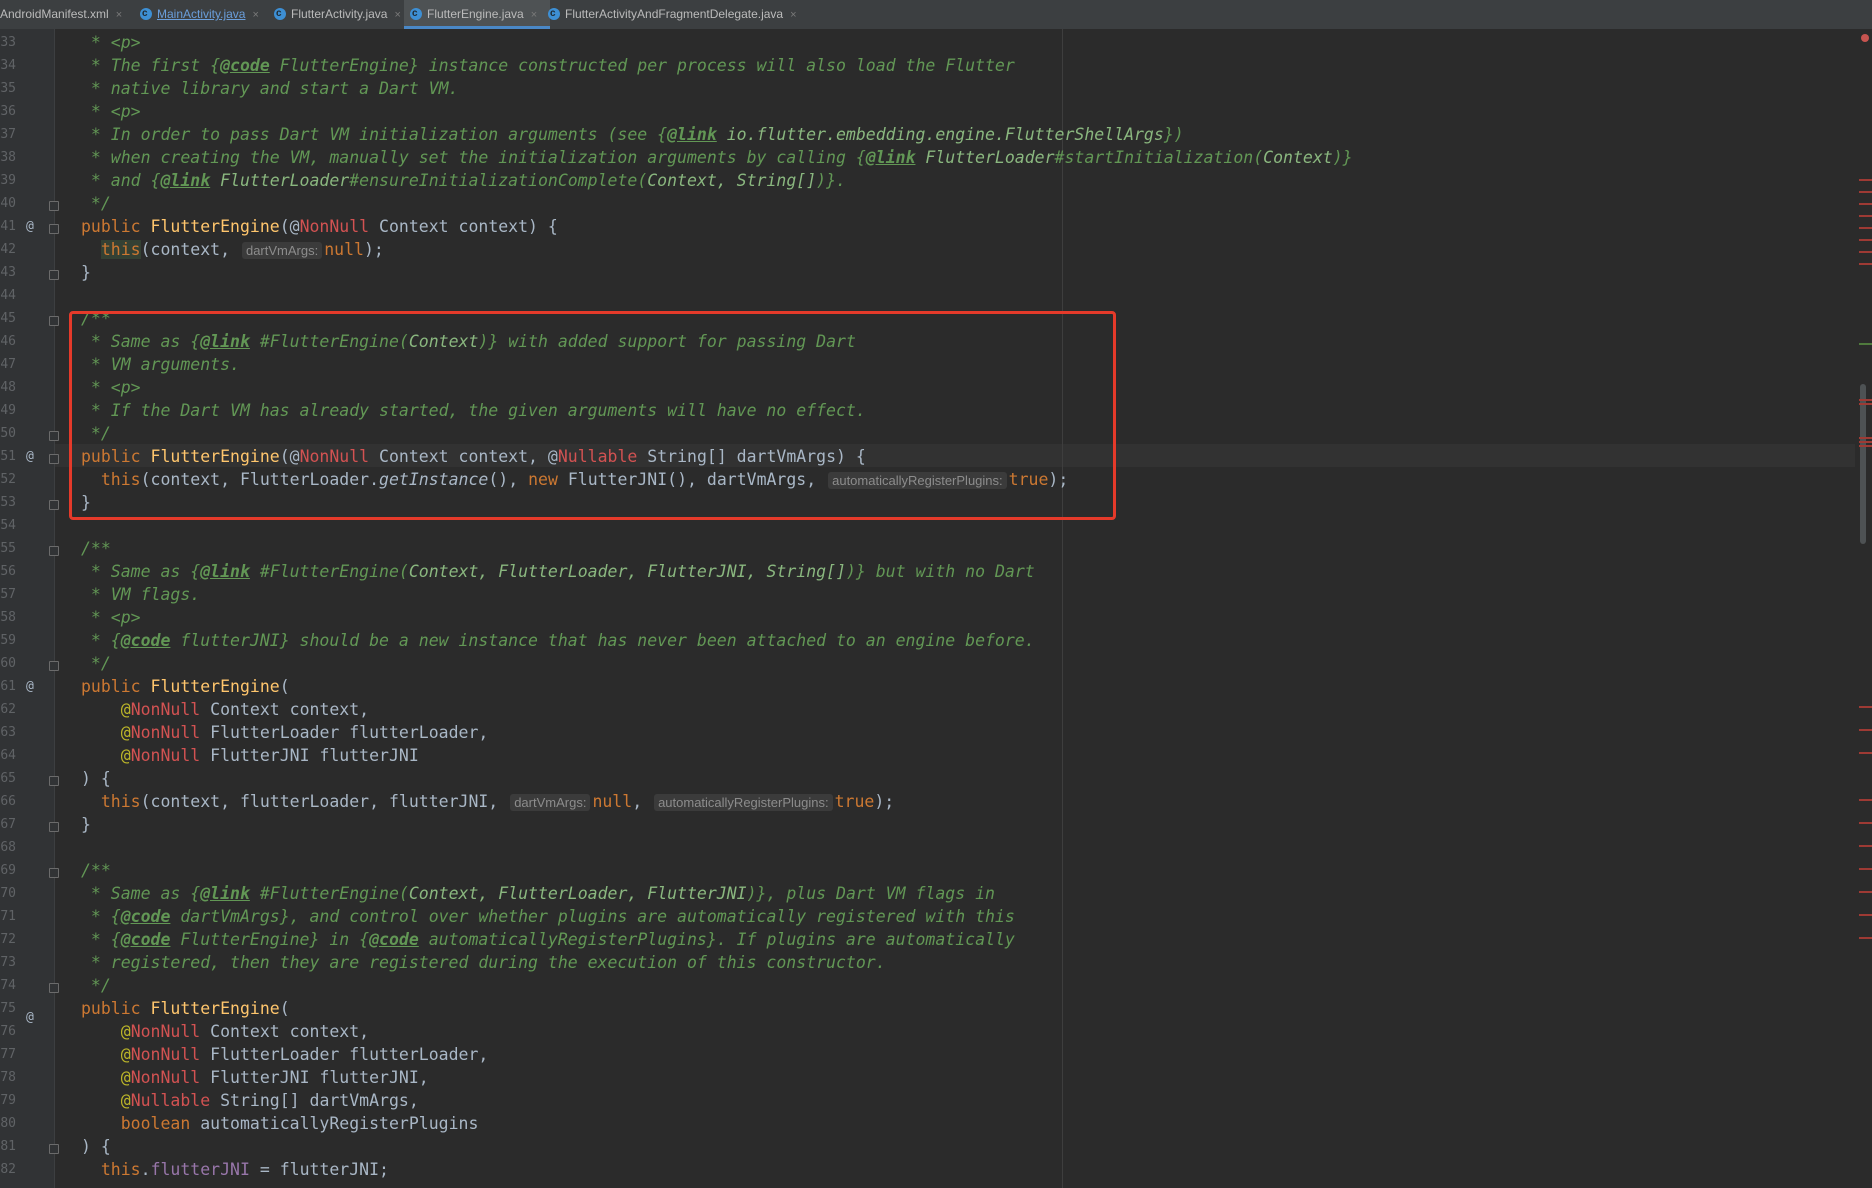 This screenshot has width=1872, height=1188. Describe the element at coordinates (8, 801) in the screenshot. I see `line-number: 66` at that location.